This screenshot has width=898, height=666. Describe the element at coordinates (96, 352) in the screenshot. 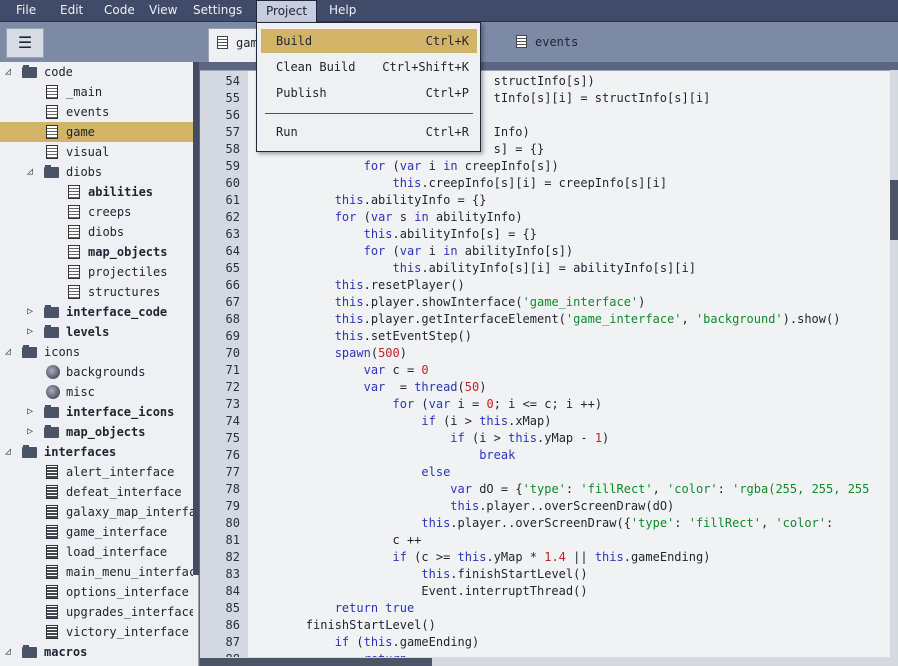

I see `tree-item: ◿ icons` at that location.